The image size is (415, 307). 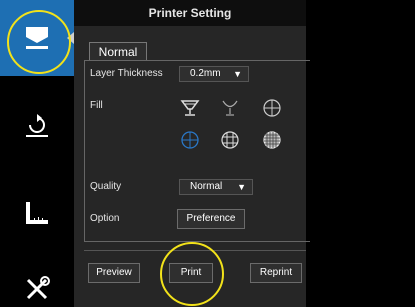 I want to click on tab-normal: Normal, so click(x=118, y=51).